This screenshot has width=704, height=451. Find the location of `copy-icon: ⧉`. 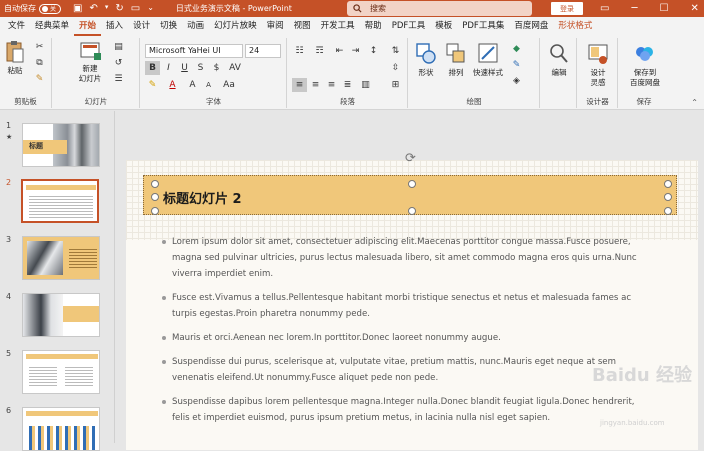

copy-icon: ⧉ is located at coordinates (39, 63).